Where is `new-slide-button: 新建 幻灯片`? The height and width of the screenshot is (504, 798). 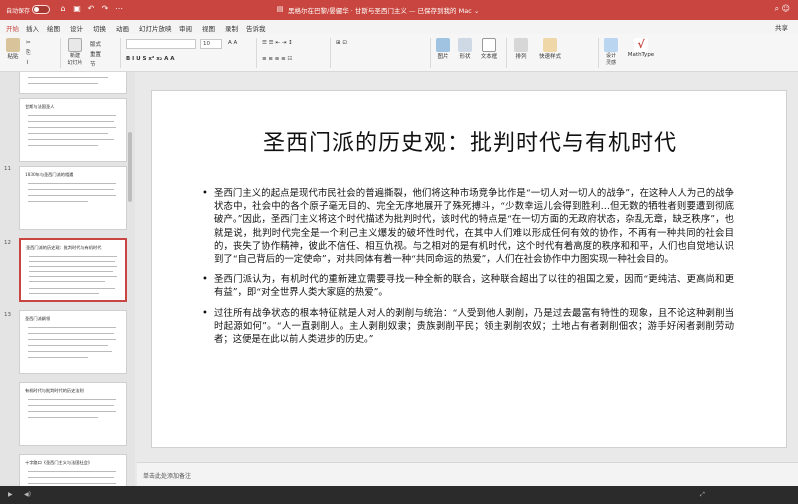
new-slide-button: 新建 幻灯片 is located at coordinates (75, 52).